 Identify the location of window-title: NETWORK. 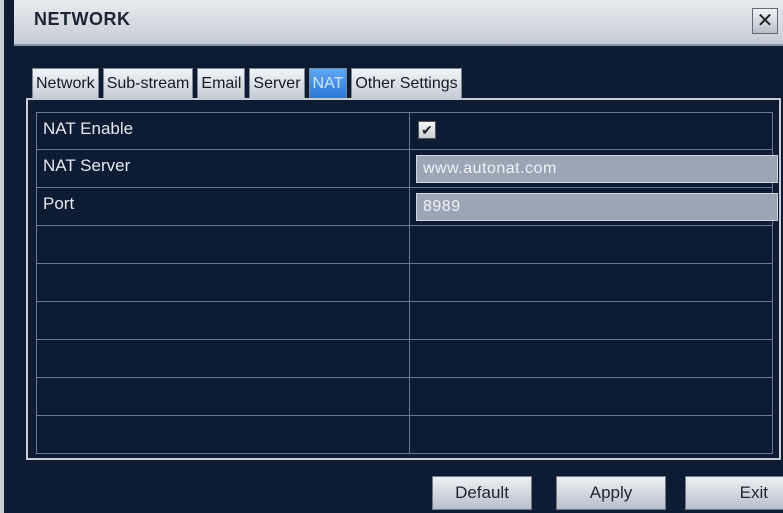
(82, 19).